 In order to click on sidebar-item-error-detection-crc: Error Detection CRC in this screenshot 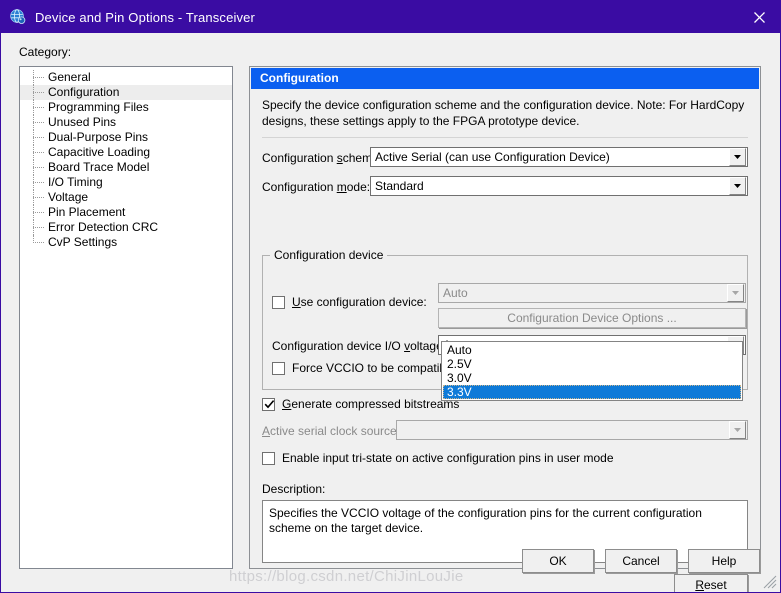, I will do `click(126, 227)`.